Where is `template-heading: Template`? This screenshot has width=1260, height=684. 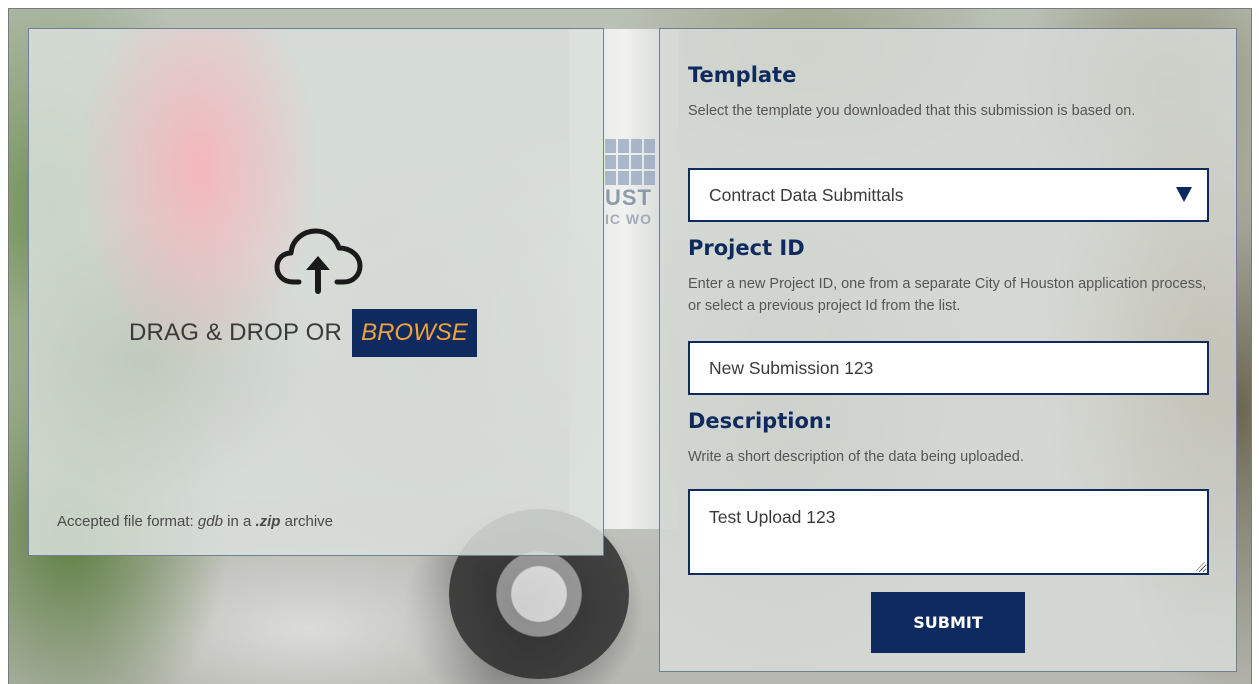
template-heading: Template is located at coordinates (742, 75).